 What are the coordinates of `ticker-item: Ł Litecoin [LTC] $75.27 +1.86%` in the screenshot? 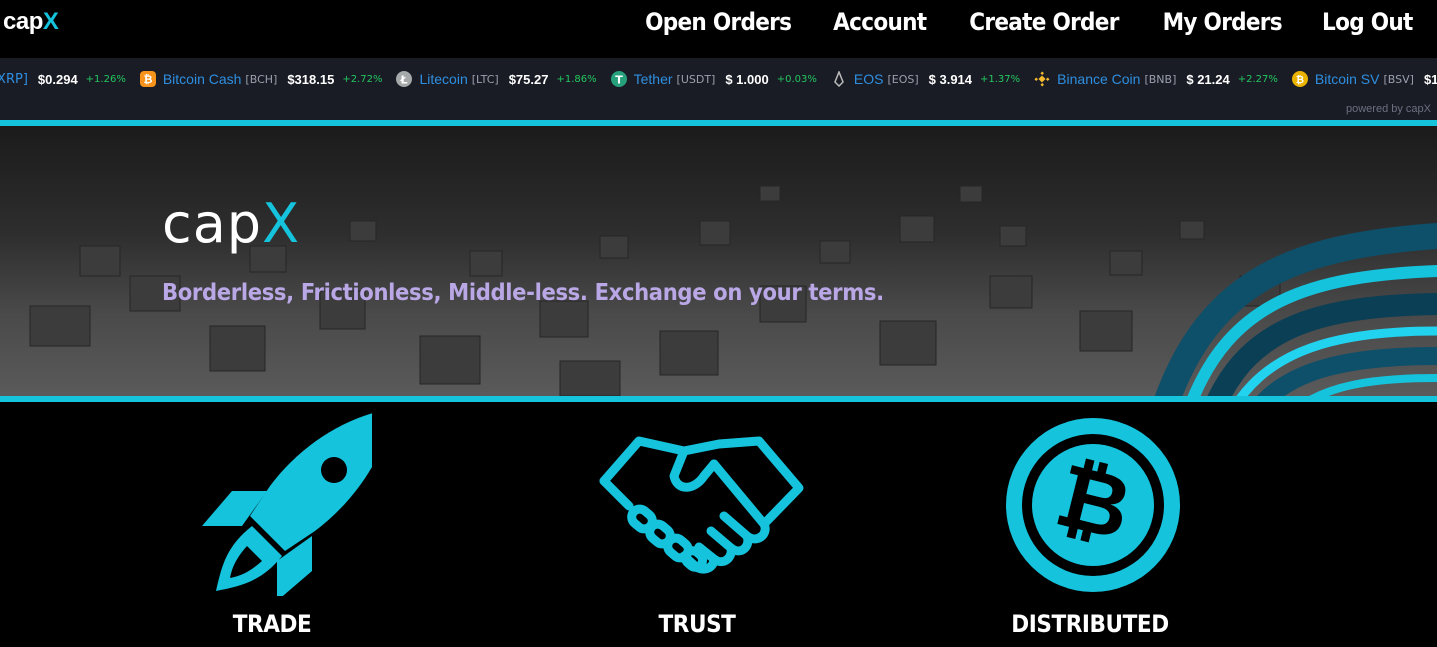 It's located at (496, 79).